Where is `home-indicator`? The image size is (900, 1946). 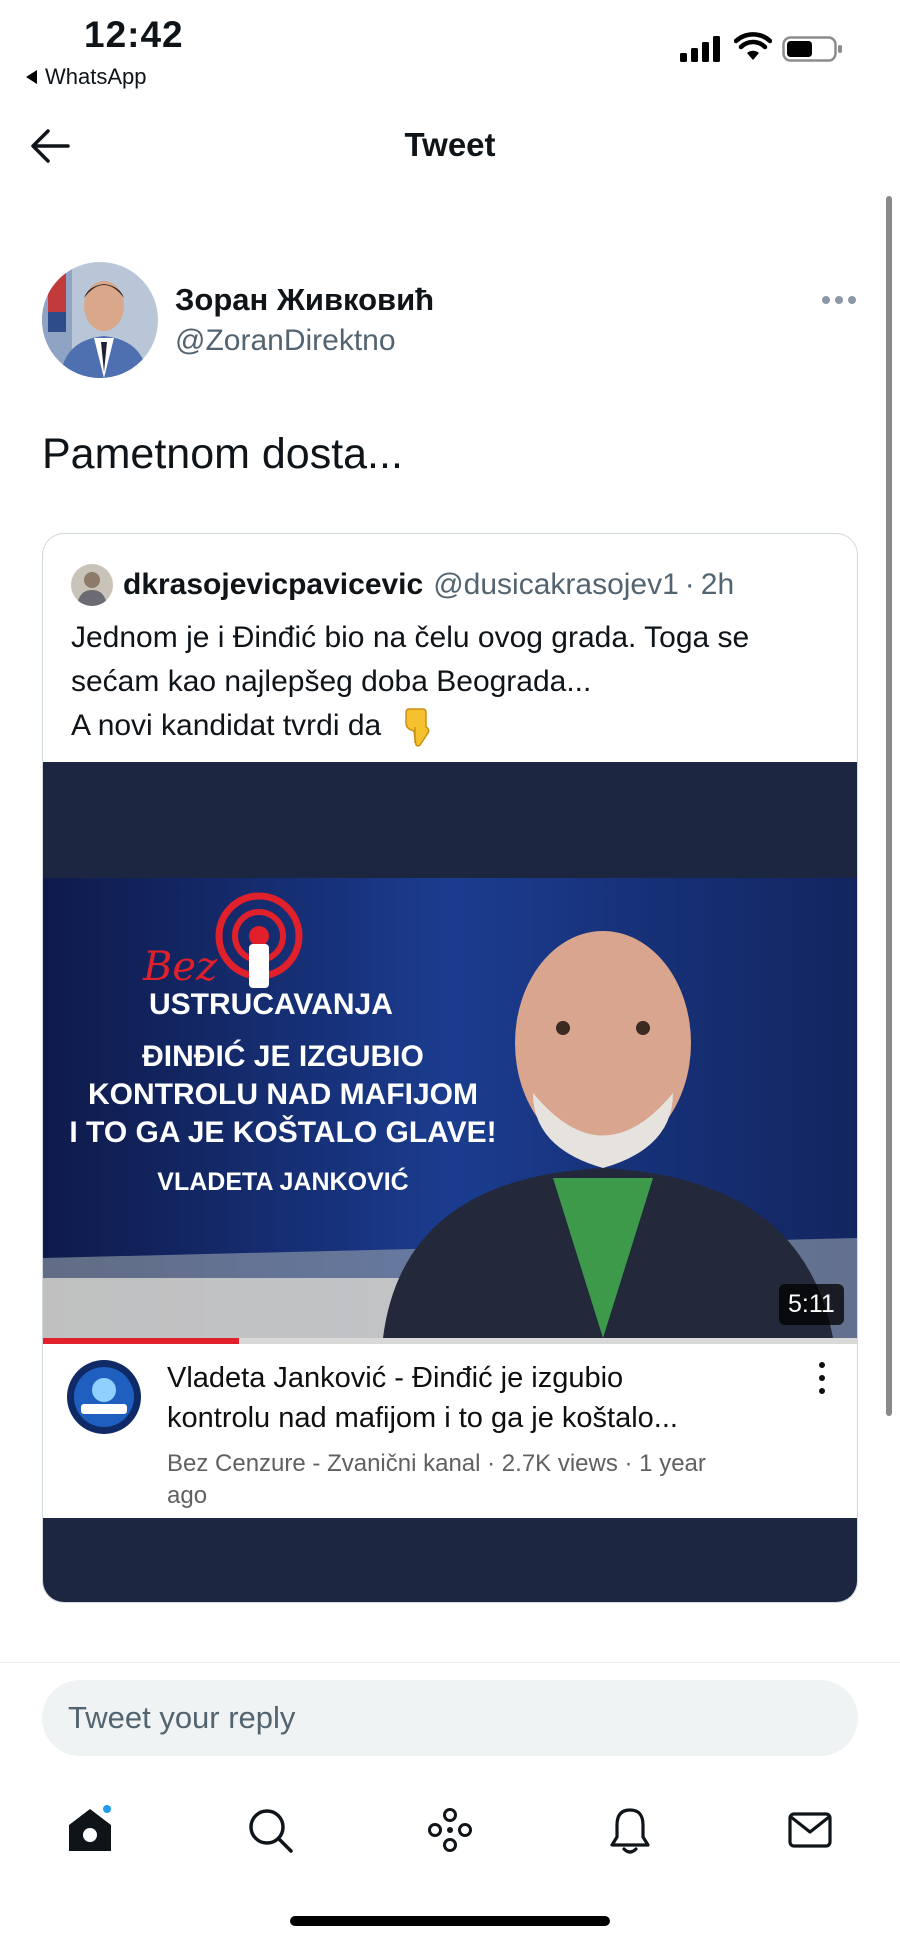
home-indicator is located at coordinates (450, 1921).